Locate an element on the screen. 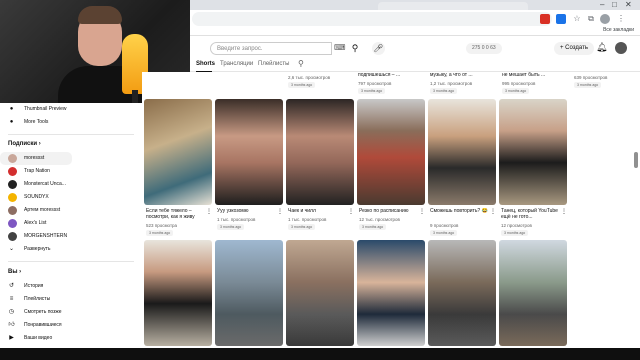 The width and height of the screenshot is (640, 360). sidebar-sub-alexs-list: Alex's List is located at coordinates (71, 223).